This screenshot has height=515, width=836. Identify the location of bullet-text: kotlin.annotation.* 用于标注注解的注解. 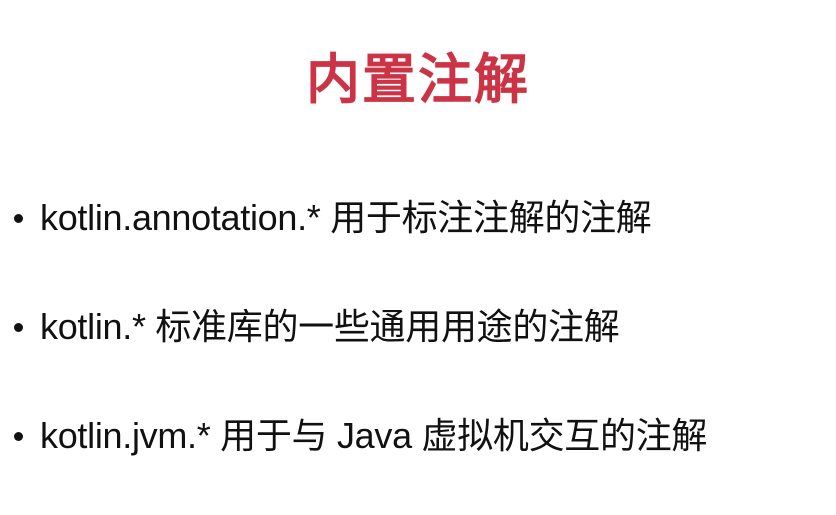
(346, 217).